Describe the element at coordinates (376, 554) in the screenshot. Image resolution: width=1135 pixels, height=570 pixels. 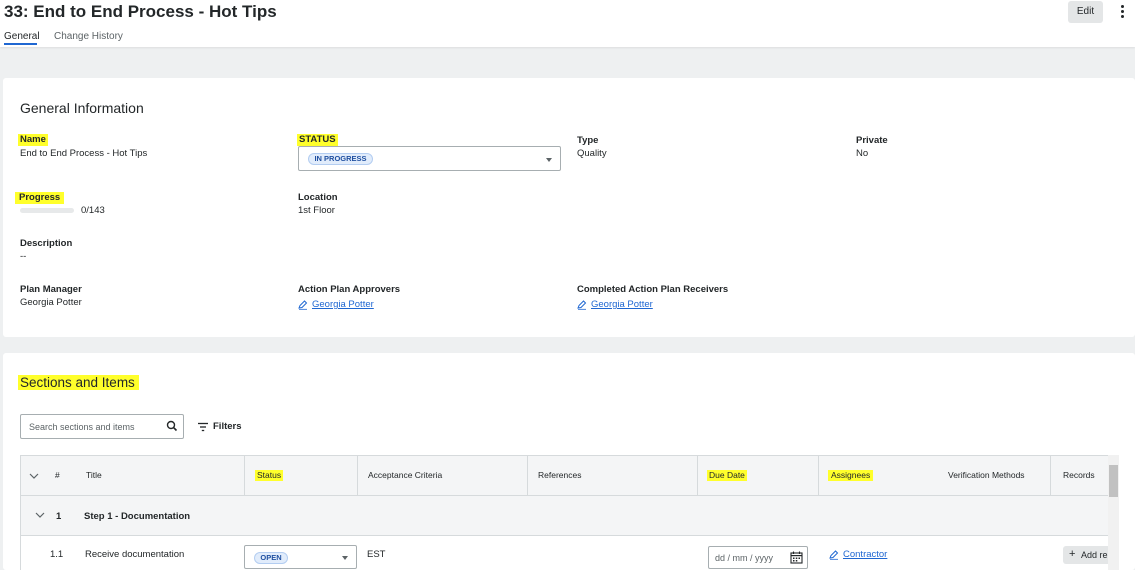
I see `acceptance-criteria-value: EST` at that location.